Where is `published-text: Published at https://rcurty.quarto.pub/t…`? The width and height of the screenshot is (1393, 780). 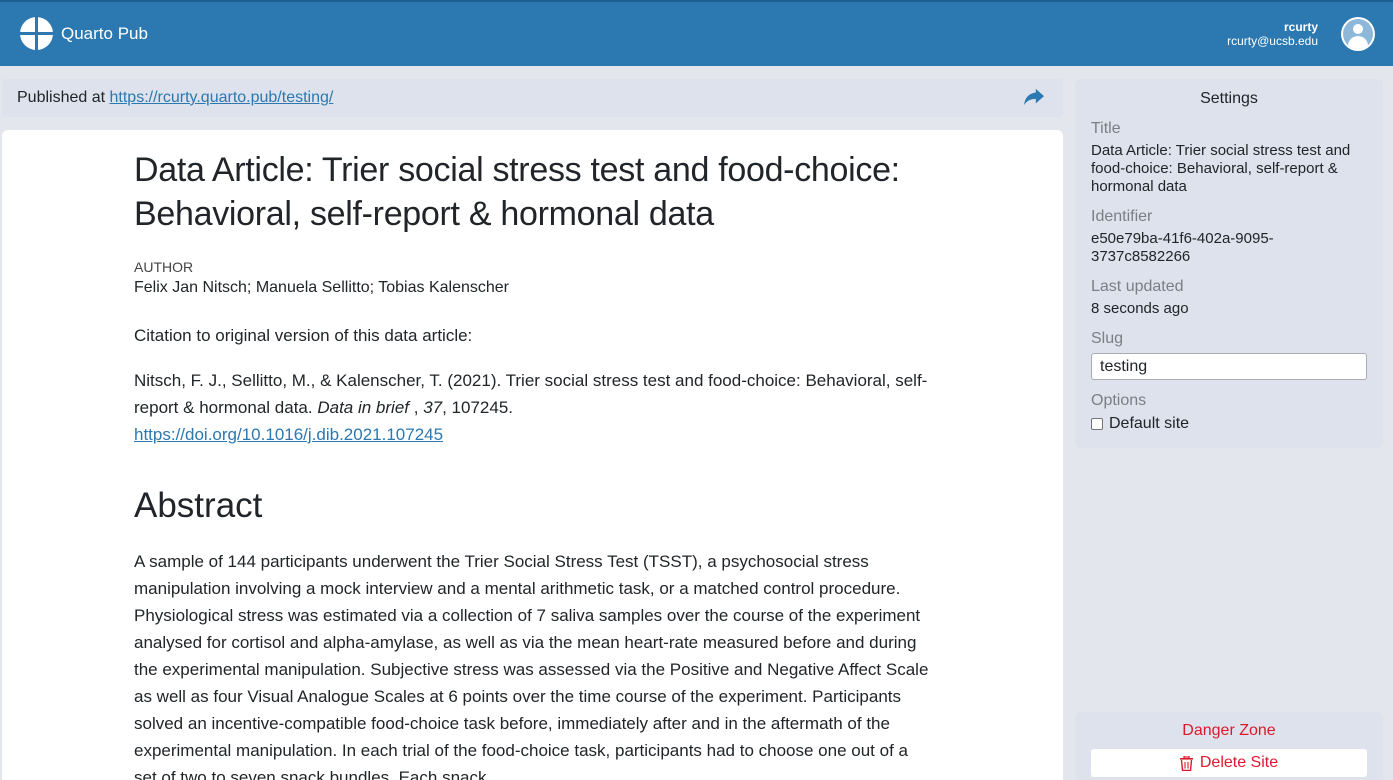 published-text: Published at https://rcurty.quarto.pub/t… is located at coordinates (175, 98).